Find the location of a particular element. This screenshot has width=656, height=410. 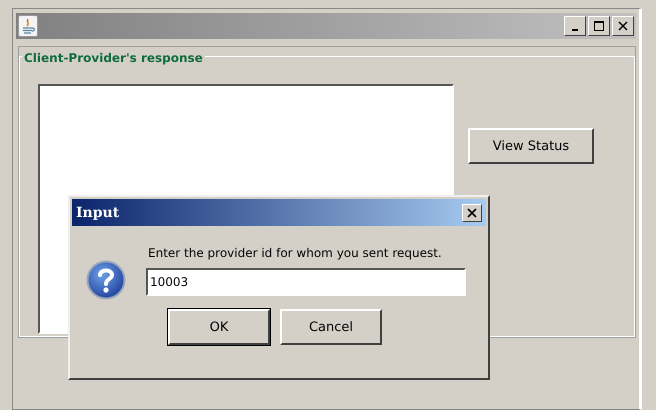

group-title: Client-Provider's response is located at coordinates (113, 58).